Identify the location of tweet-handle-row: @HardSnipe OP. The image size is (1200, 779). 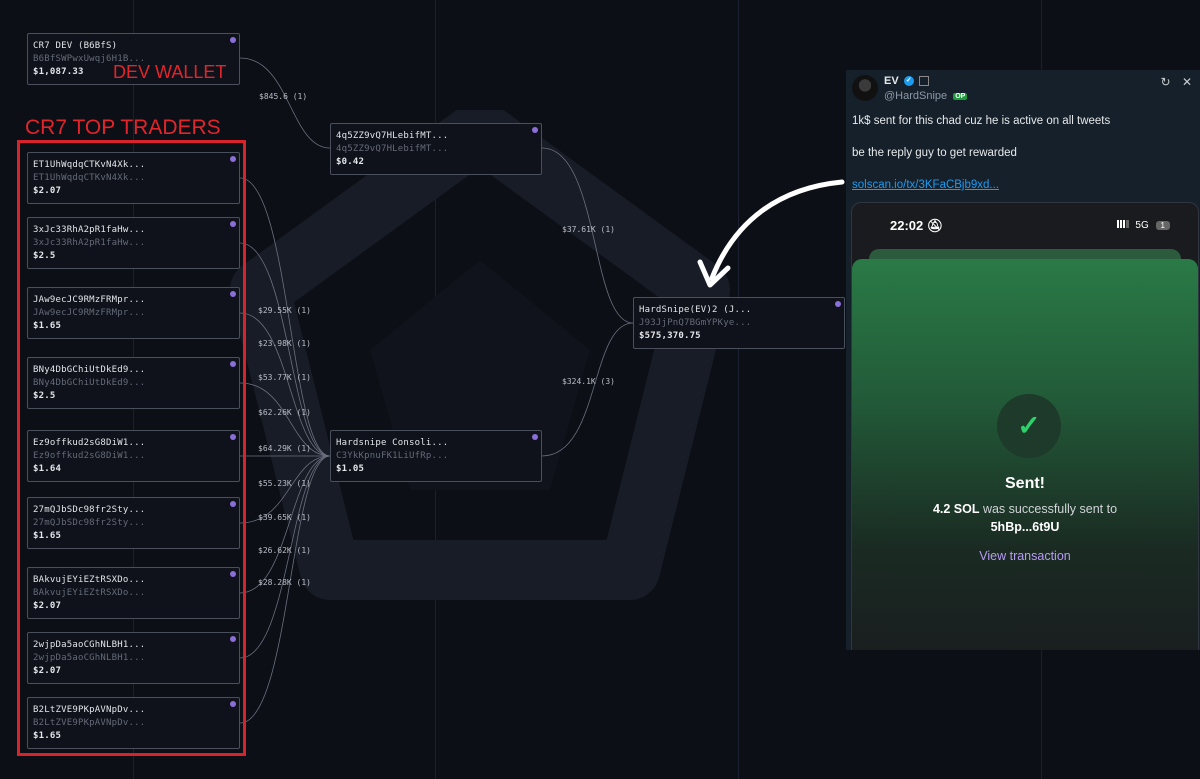
(926, 96).